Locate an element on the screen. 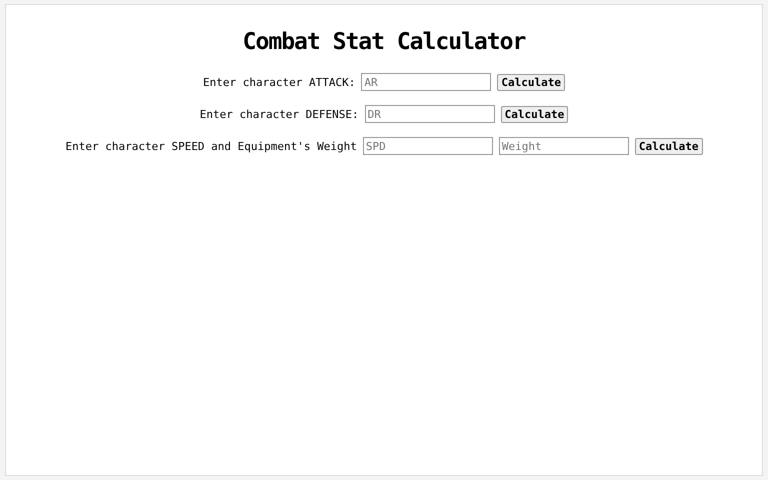 This screenshot has width=768, height=480. field-label: Enter character DEFENSE: is located at coordinates (279, 114).